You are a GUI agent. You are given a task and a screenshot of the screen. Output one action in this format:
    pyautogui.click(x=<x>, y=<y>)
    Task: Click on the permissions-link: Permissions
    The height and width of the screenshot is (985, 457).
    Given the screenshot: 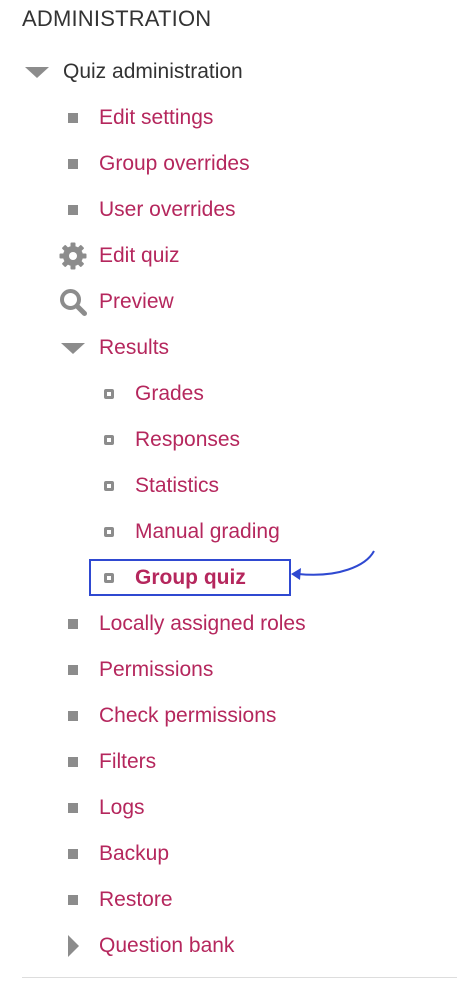 What is the action you would take?
    pyautogui.click(x=156, y=670)
    